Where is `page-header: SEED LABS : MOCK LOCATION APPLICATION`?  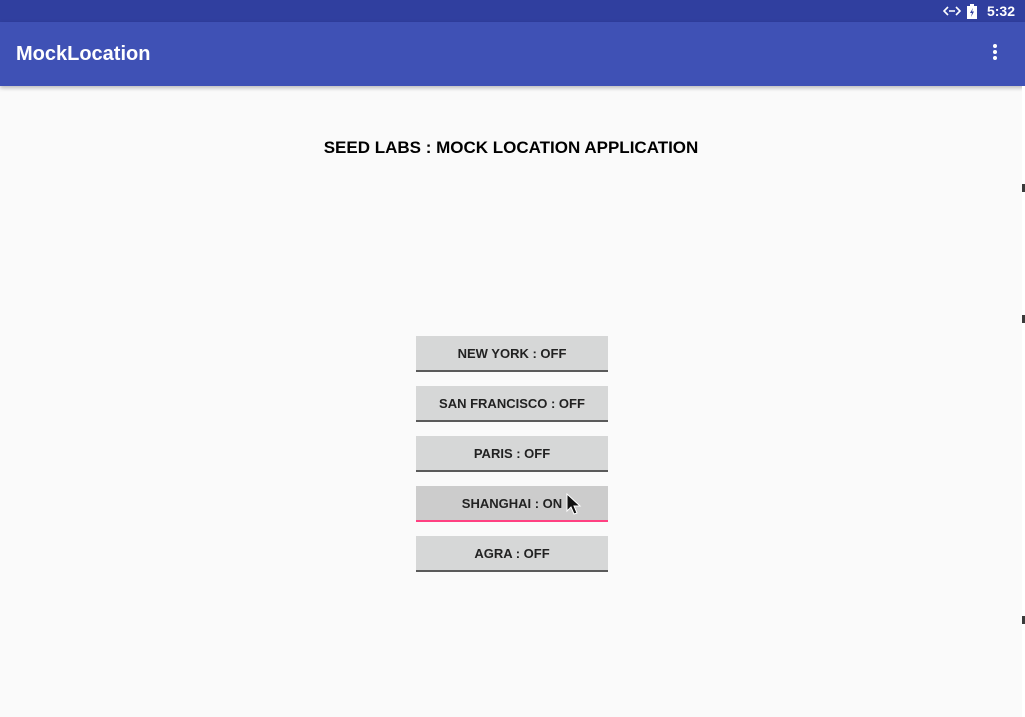 page-header: SEED LABS : MOCK LOCATION APPLICATION is located at coordinates (511, 147).